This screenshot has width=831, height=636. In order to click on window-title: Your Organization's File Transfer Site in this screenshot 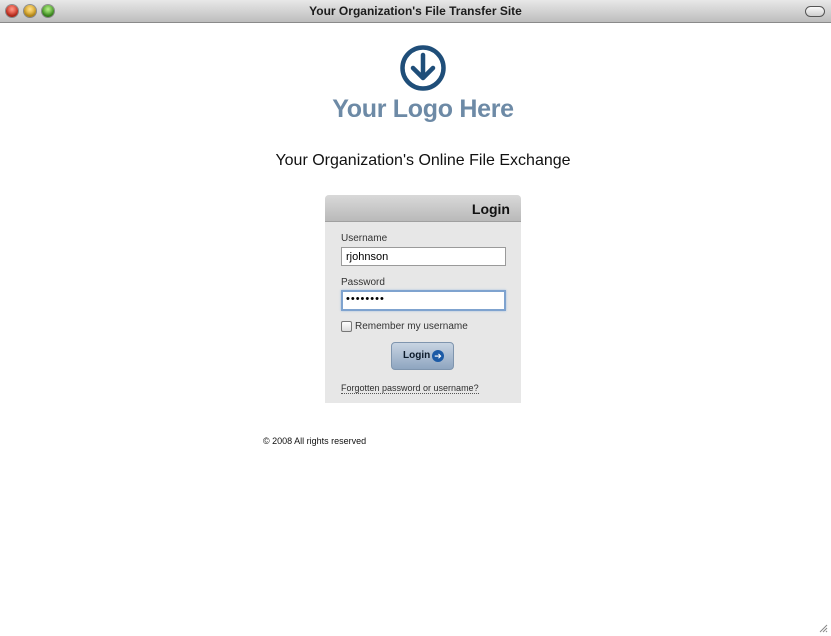, I will do `click(415, 11)`.